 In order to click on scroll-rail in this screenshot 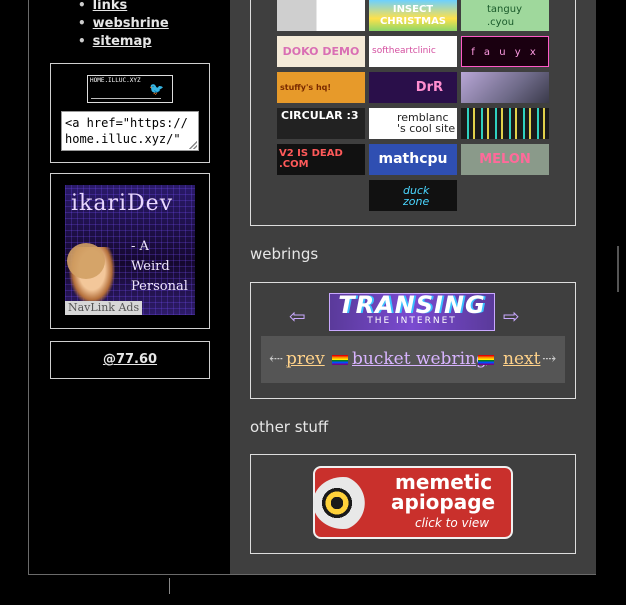, I will do `click(618, 269)`.